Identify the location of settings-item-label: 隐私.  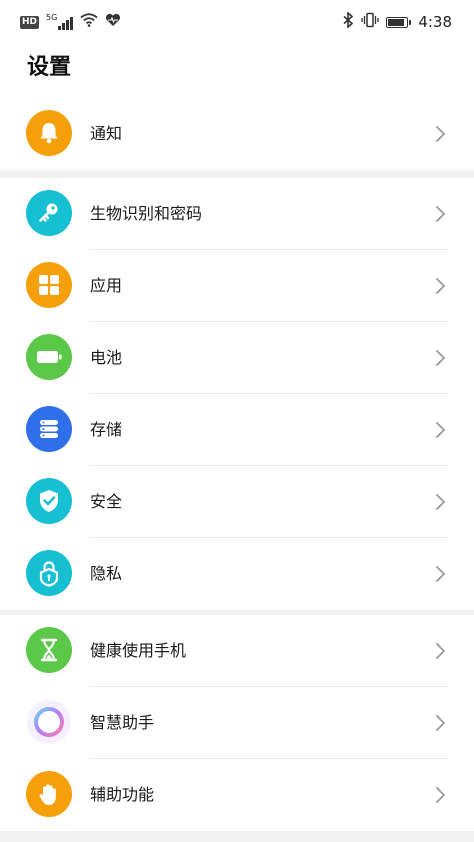
(106, 573).